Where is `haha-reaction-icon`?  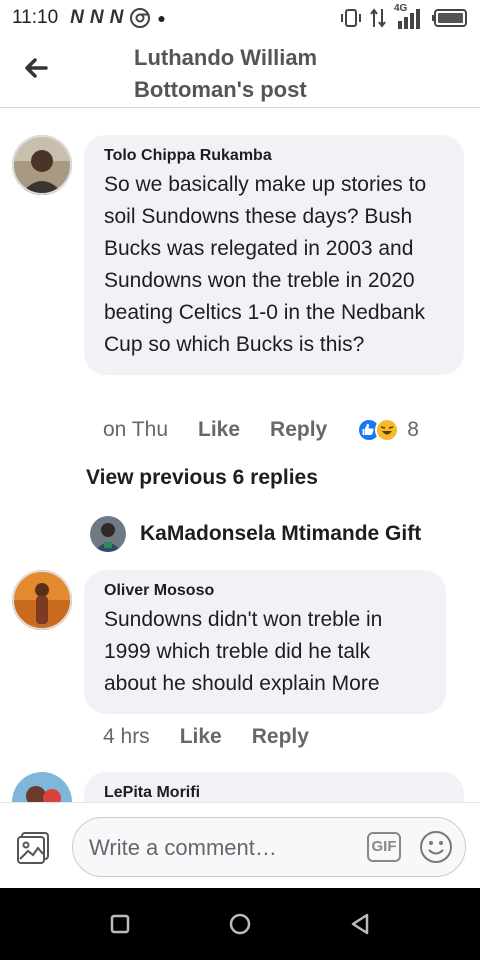
haha-reaction-icon is located at coordinates (387, 430).